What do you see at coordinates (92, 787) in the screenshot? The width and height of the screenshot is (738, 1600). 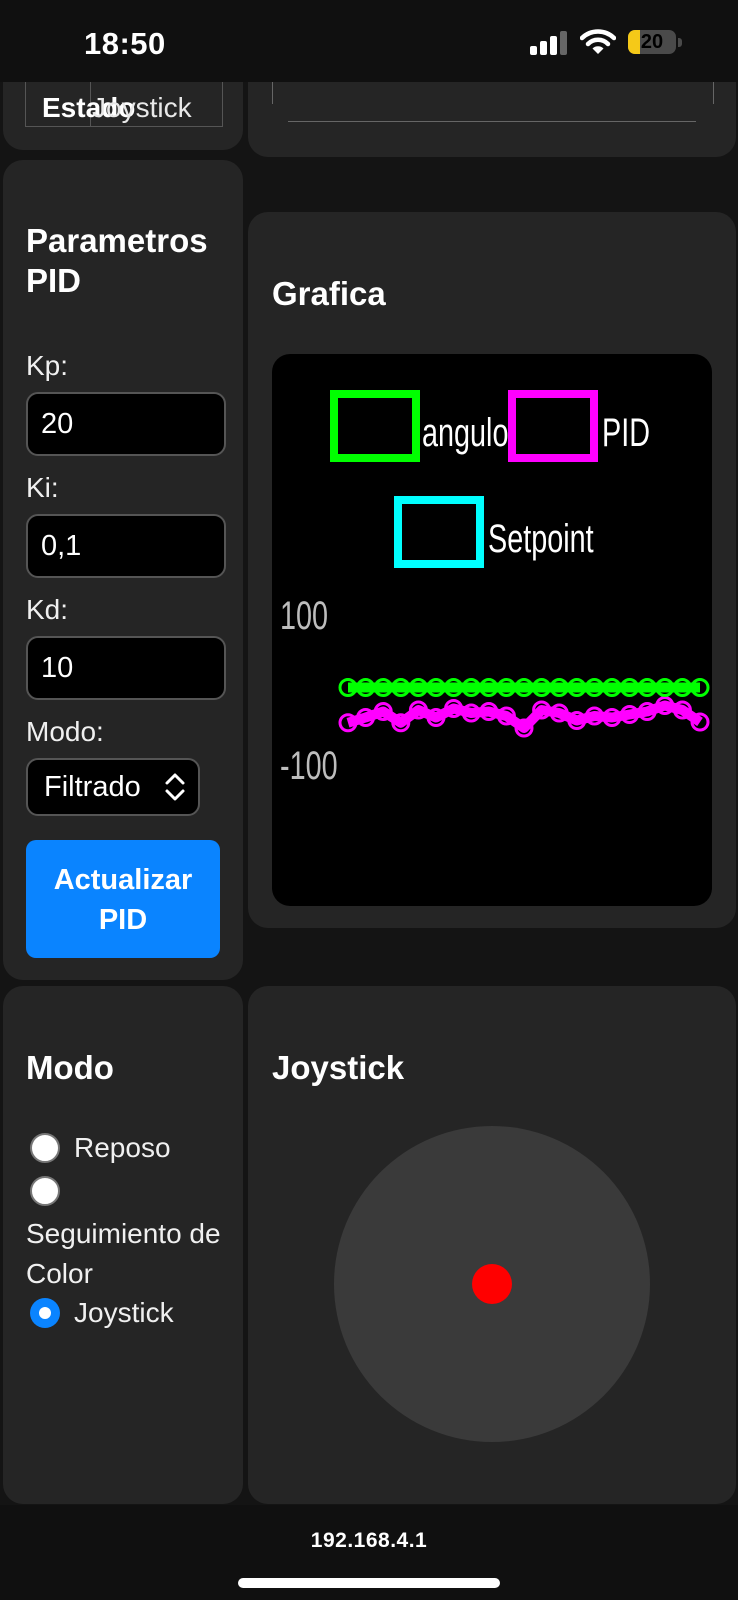 I see `mode-select-value: Filtrado` at bounding box center [92, 787].